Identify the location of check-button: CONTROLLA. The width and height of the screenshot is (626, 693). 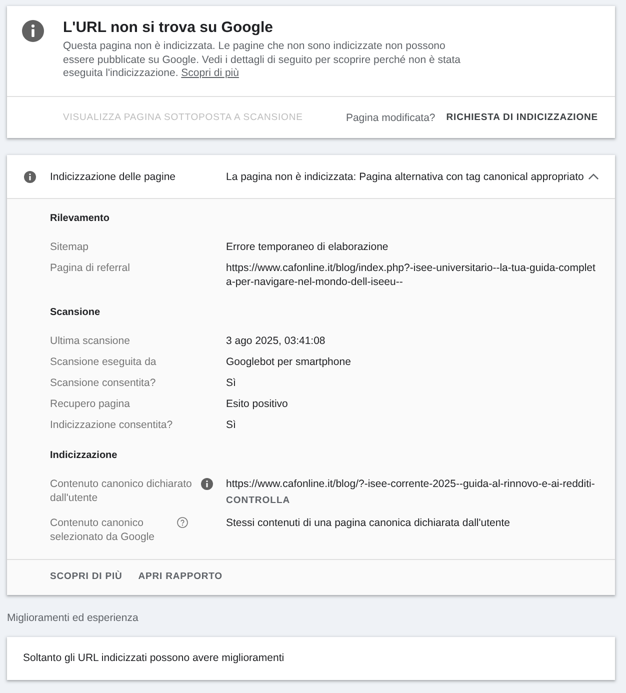
(258, 501).